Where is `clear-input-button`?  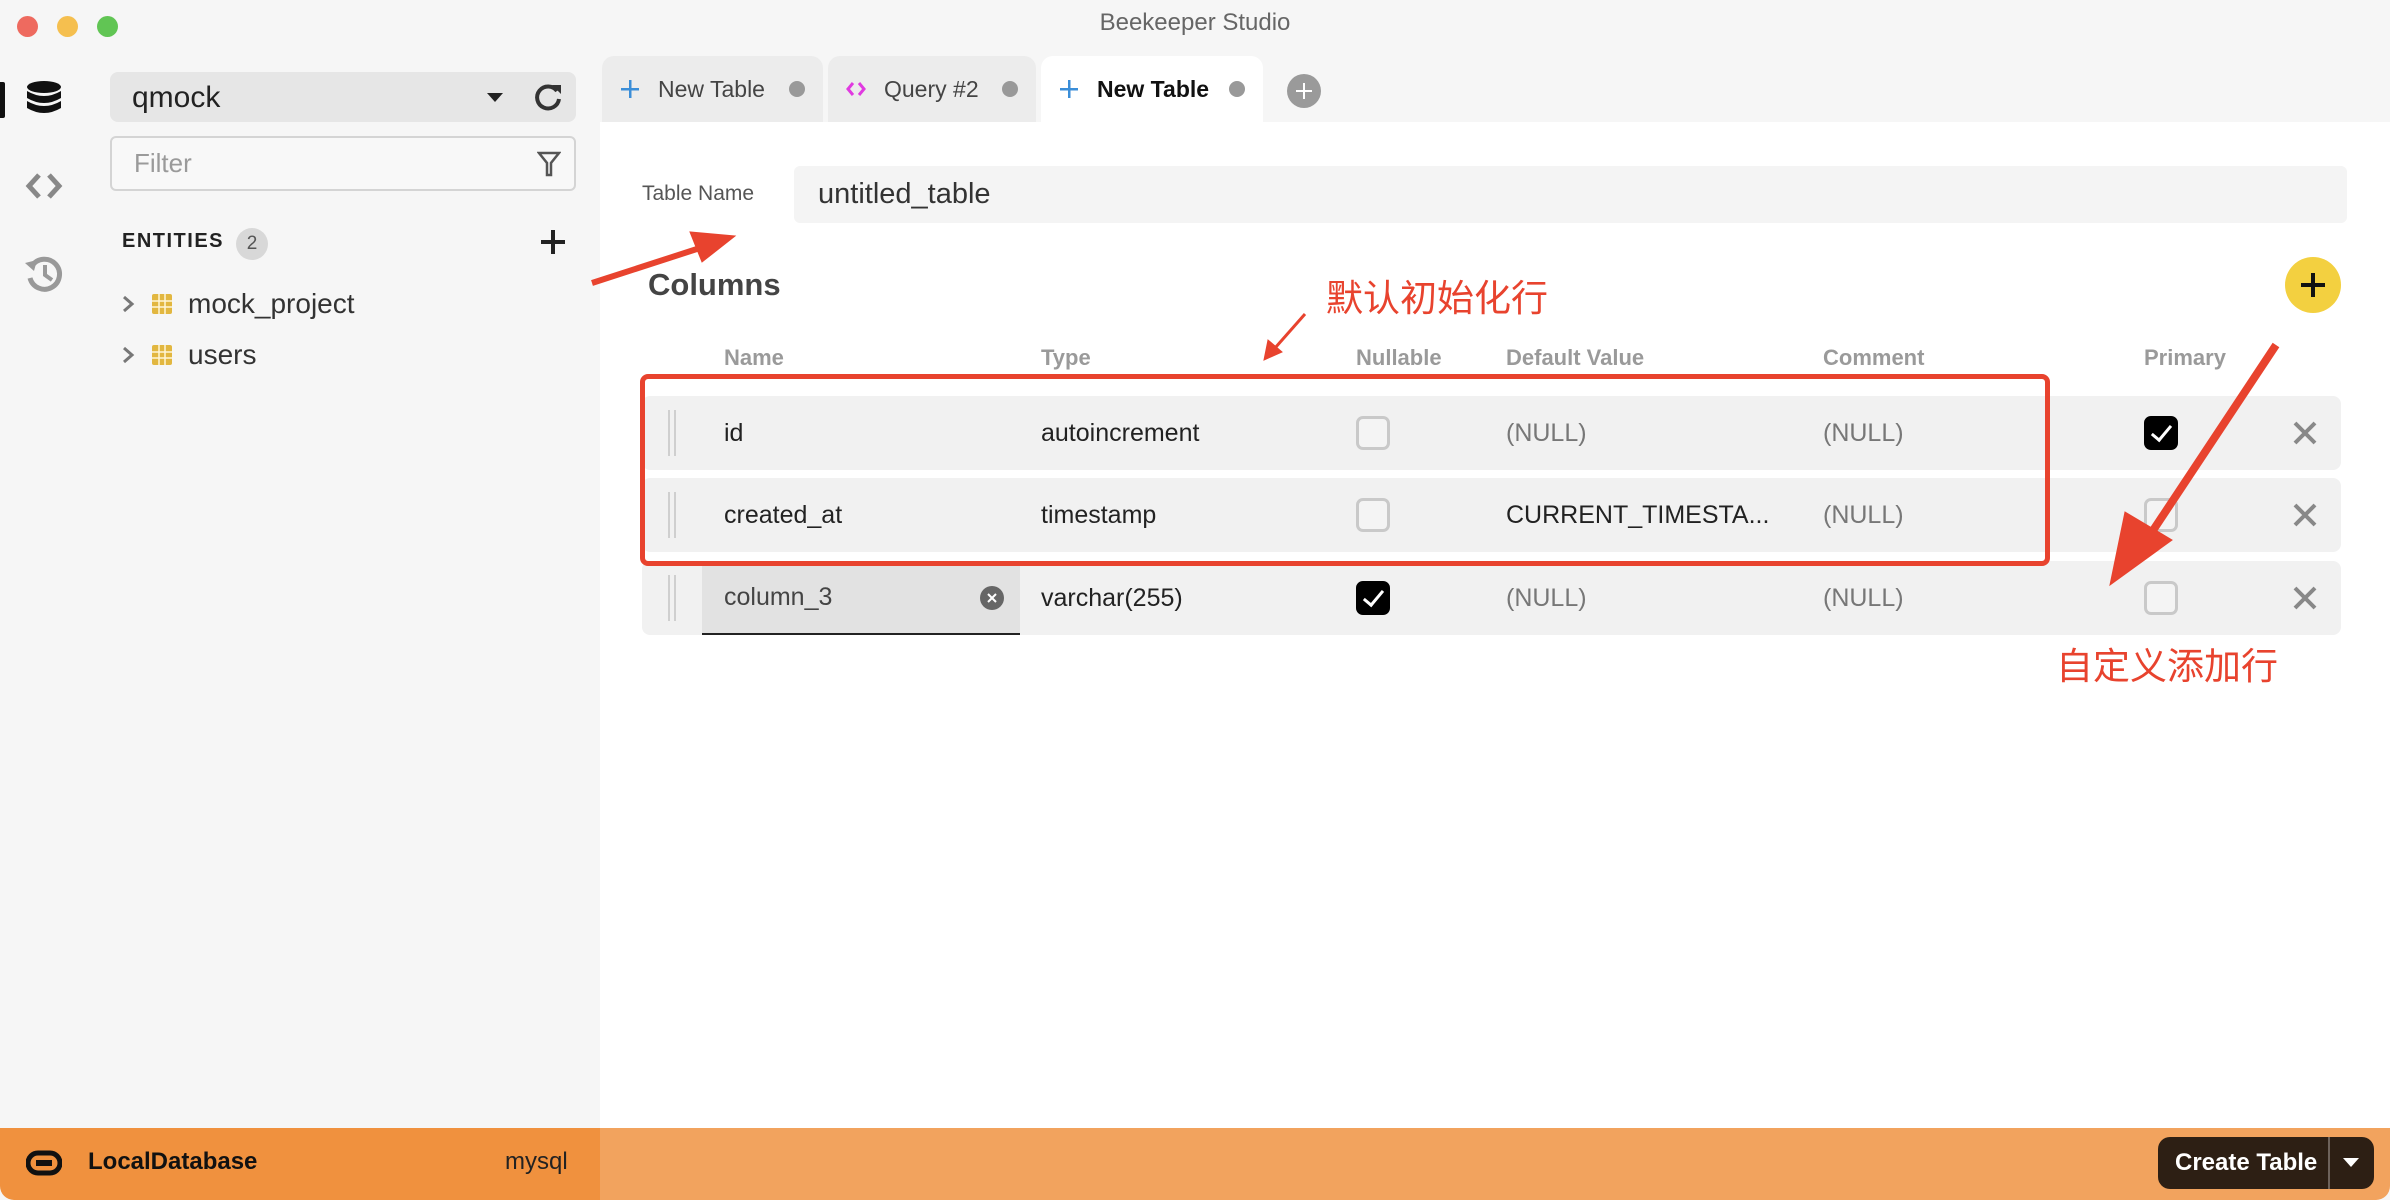 clear-input-button is located at coordinates (992, 598).